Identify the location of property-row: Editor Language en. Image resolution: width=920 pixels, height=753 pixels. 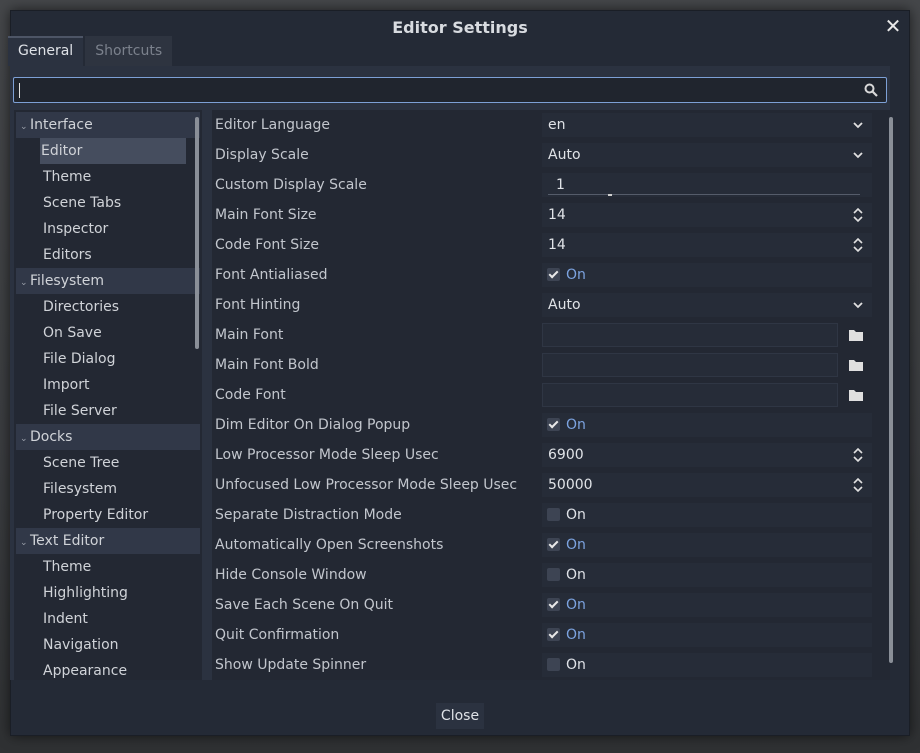
(551, 125).